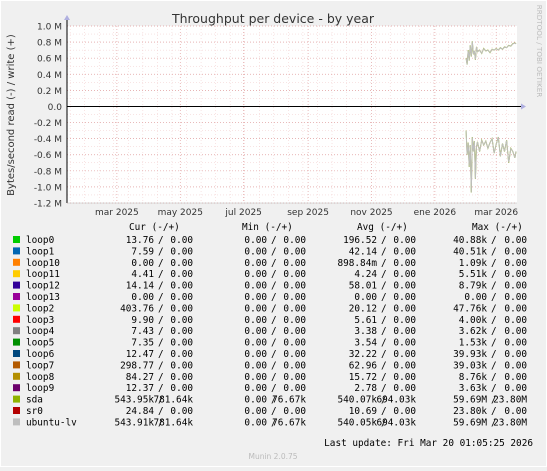  What do you see at coordinates (43, 263) in the screenshot?
I see `legend-device-name: loop10` at bounding box center [43, 263].